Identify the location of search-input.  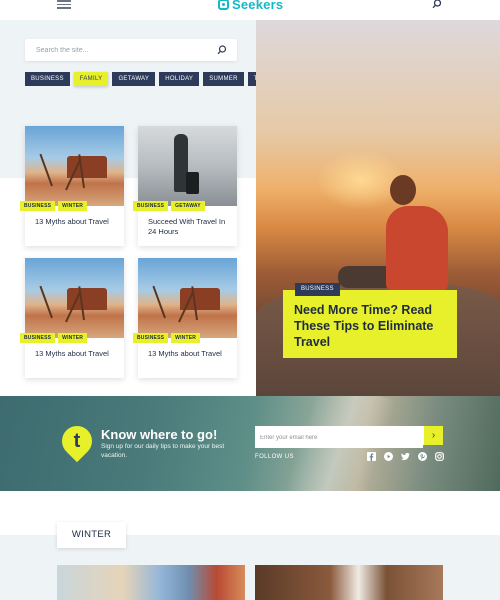
(115, 50).